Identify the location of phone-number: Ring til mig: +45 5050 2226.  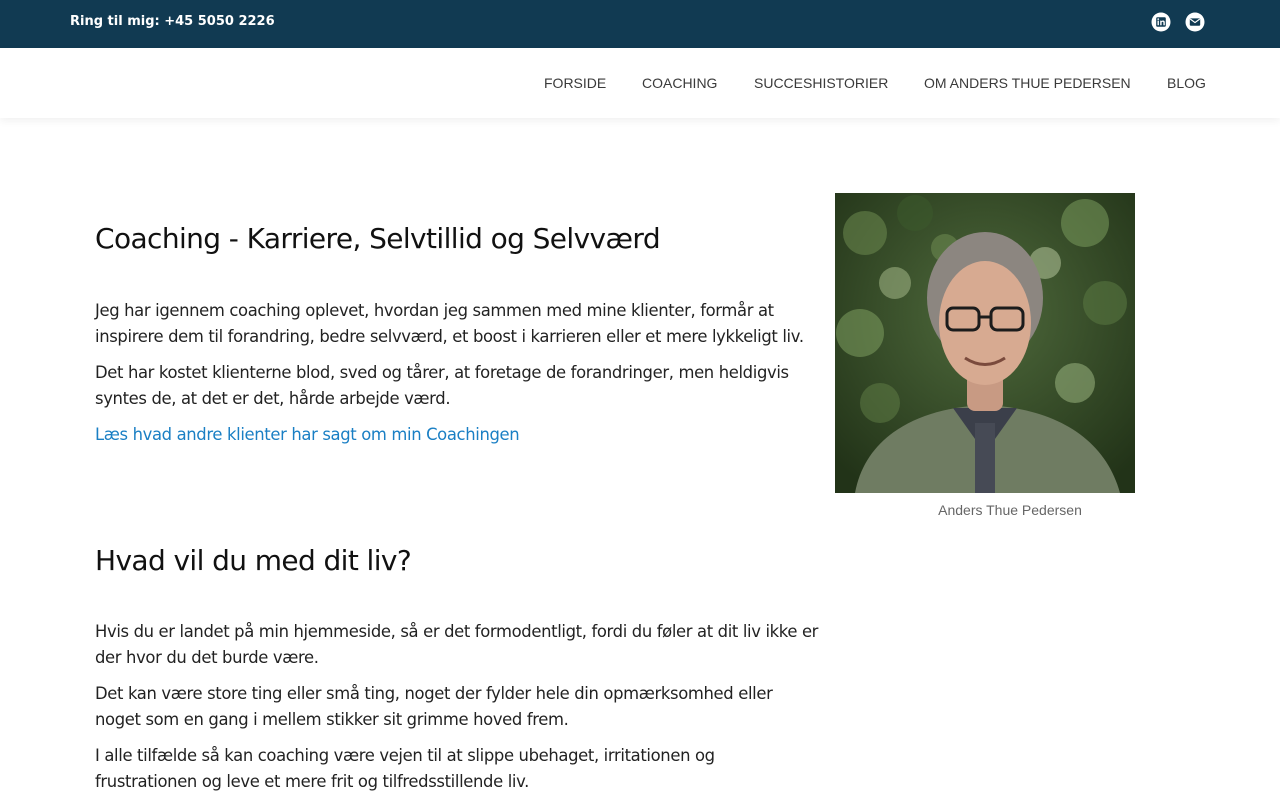
(172, 21).